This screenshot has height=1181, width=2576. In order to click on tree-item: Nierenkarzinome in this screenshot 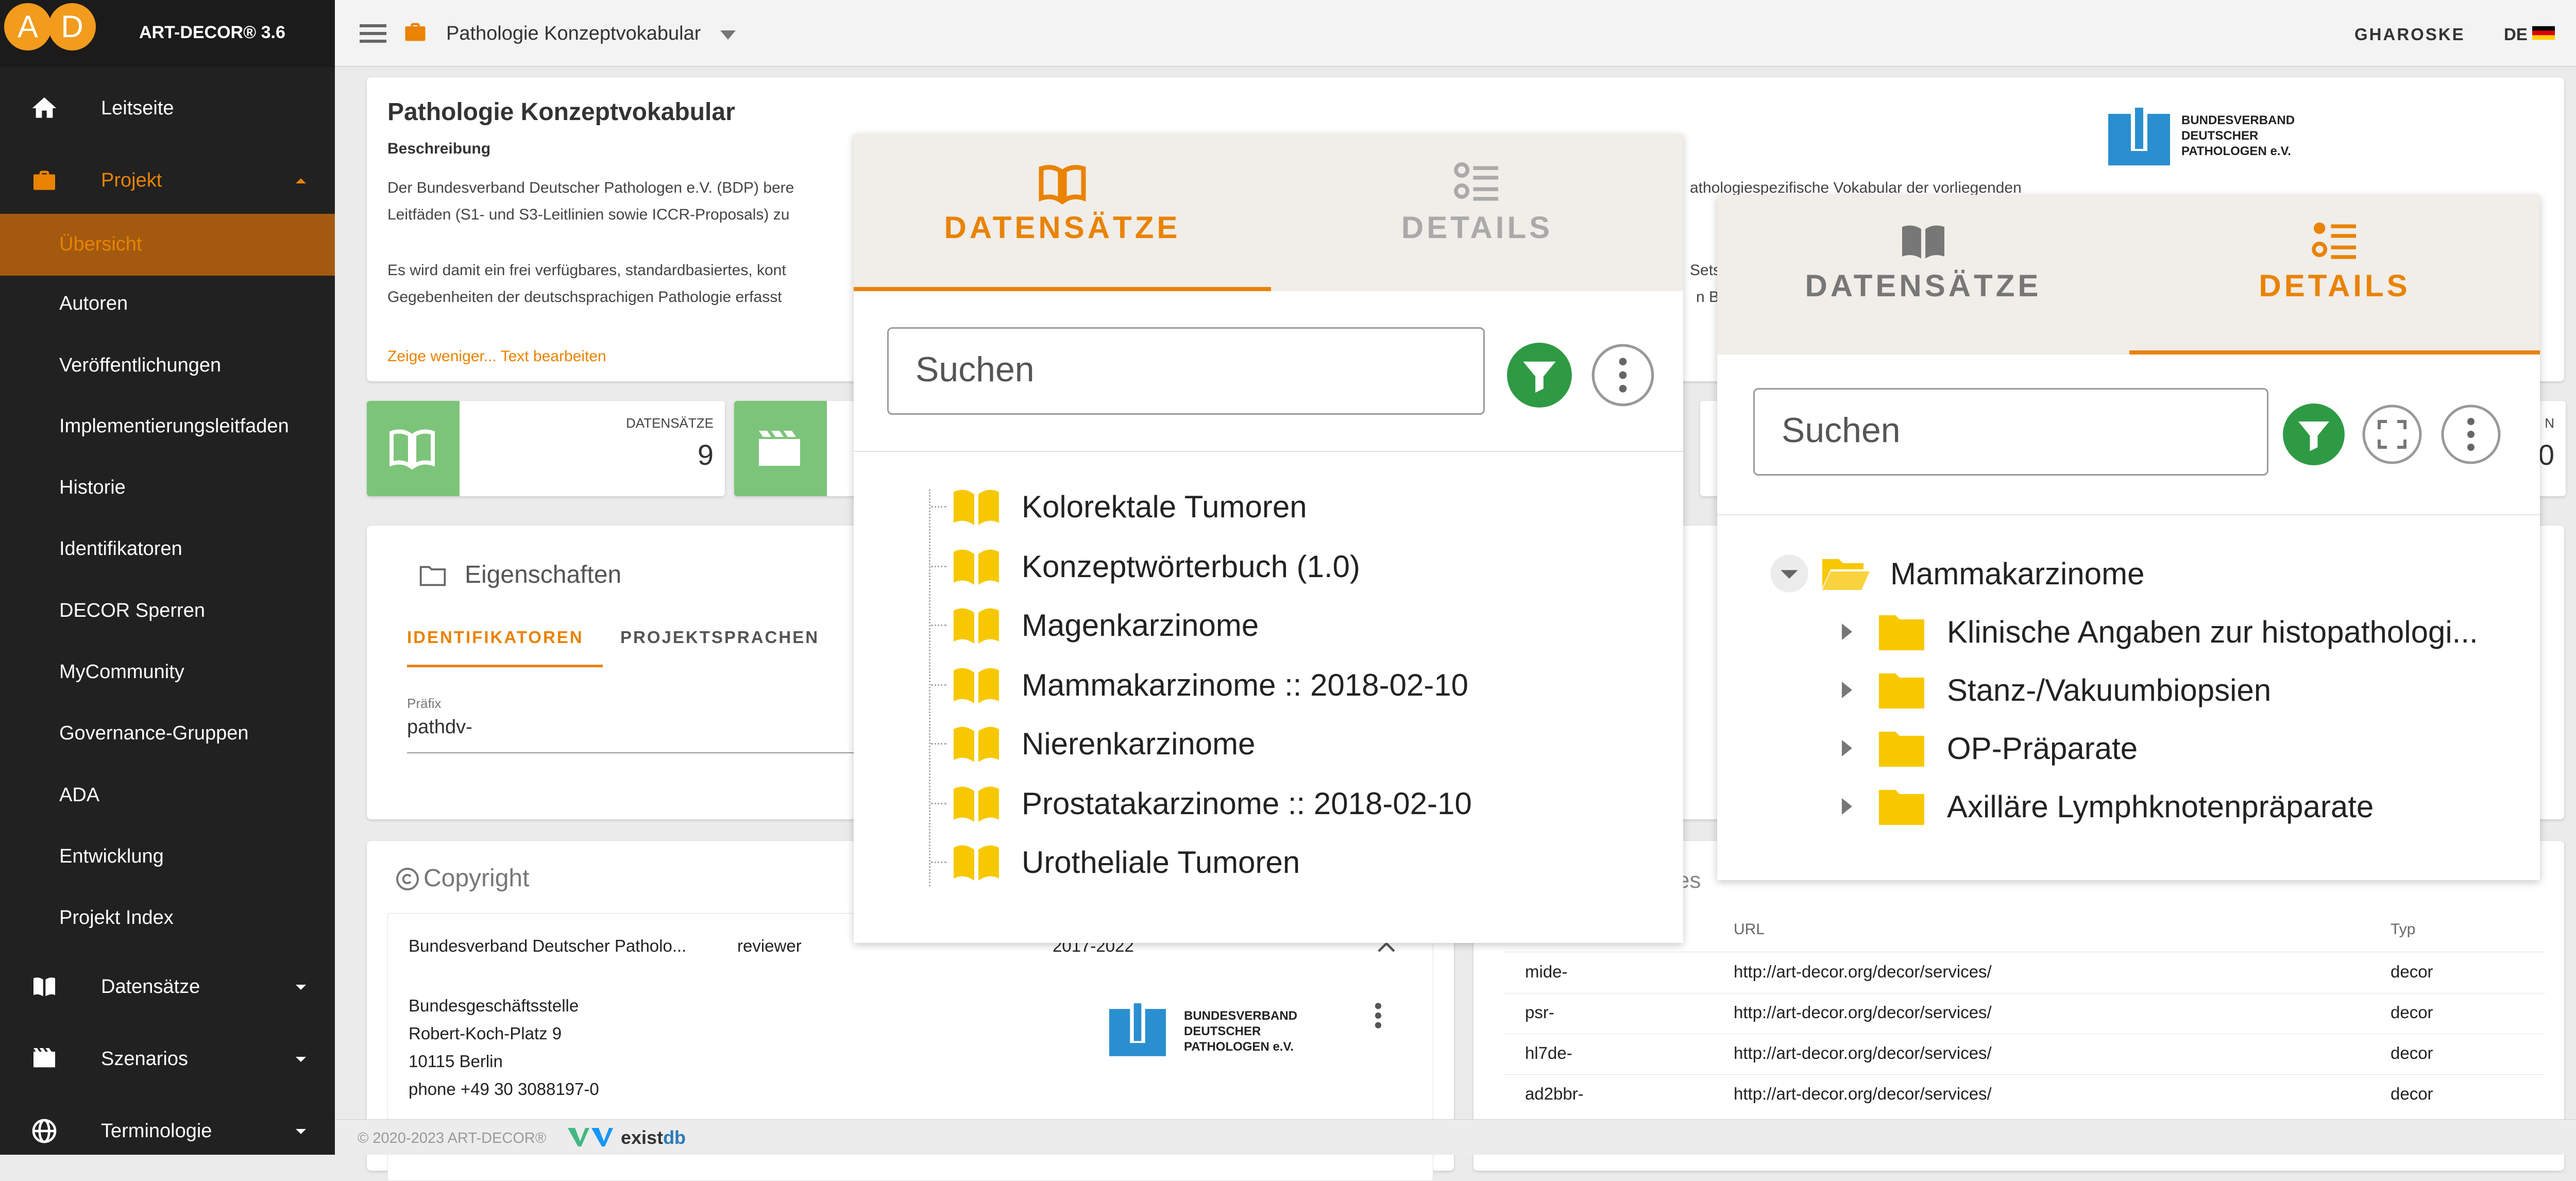, I will do `click(1093, 743)`.